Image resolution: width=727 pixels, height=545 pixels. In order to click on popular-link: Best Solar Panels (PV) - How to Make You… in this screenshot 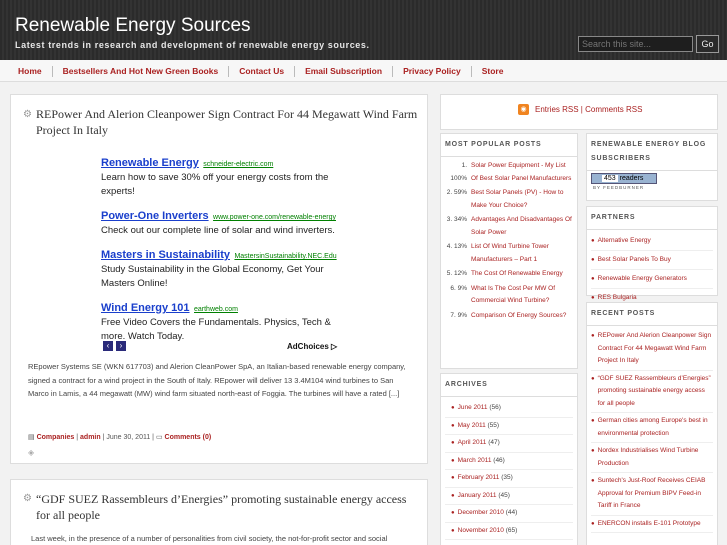, I will do `click(522, 199)`.